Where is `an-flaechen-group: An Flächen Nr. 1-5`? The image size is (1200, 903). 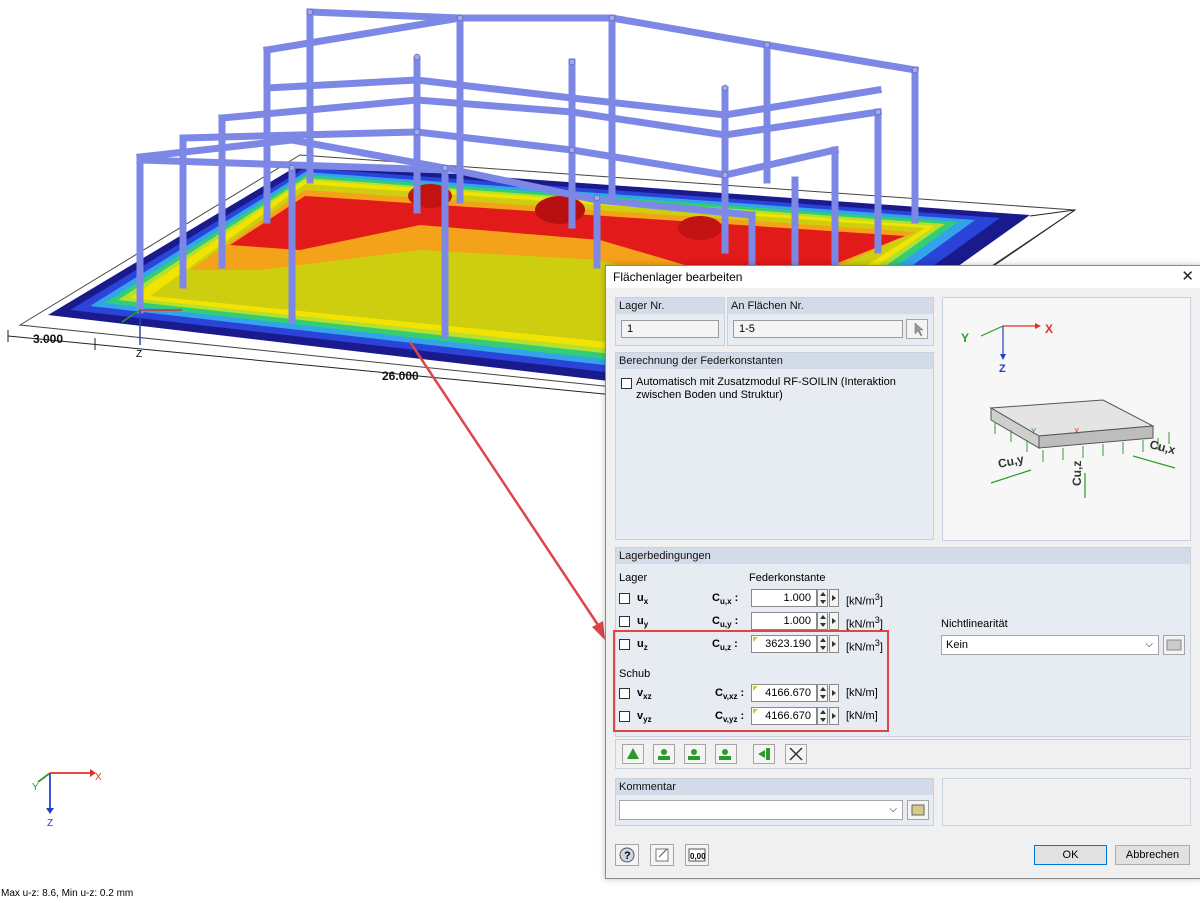
an-flaechen-group: An Flächen Nr. 1-5 is located at coordinates (830, 321).